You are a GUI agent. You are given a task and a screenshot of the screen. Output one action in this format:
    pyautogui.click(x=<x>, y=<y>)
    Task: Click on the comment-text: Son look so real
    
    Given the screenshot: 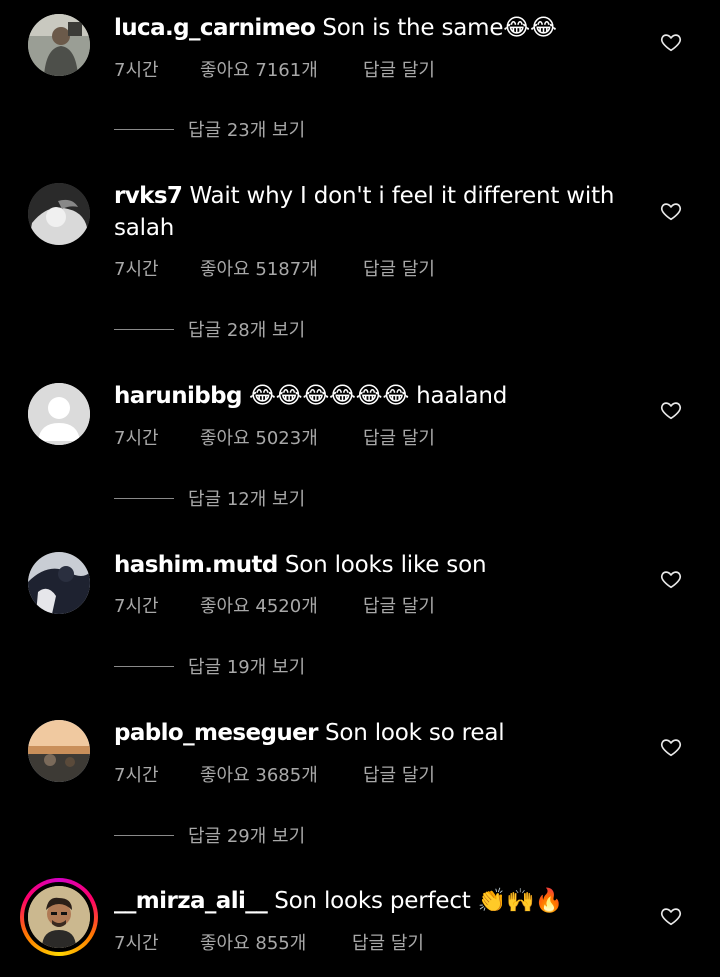 What is the action you would take?
    pyautogui.click(x=411, y=733)
    